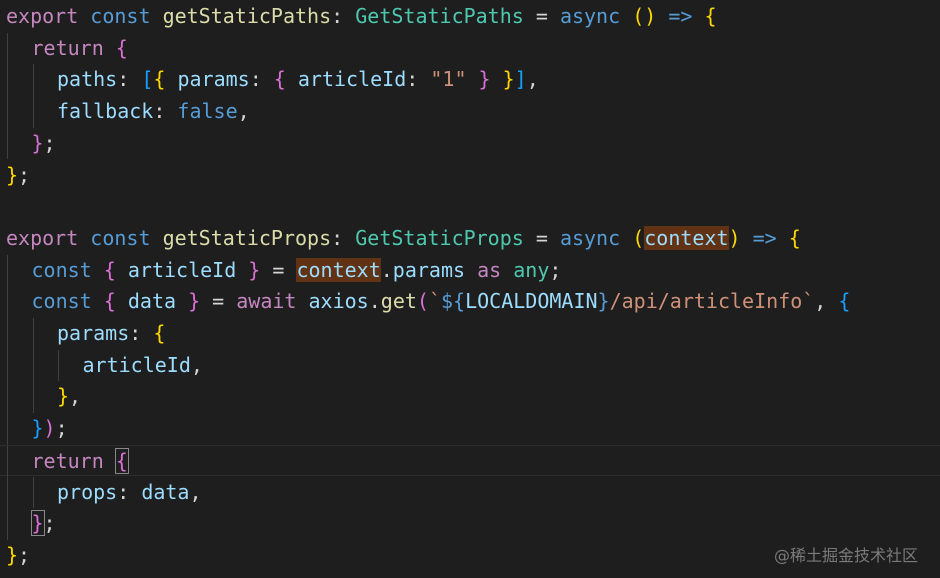 The image size is (940, 578). Describe the element at coordinates (470, 80) in the screenshot. I see `code-line: paths: [{ params: { articleId: "1" } }],` at that location.